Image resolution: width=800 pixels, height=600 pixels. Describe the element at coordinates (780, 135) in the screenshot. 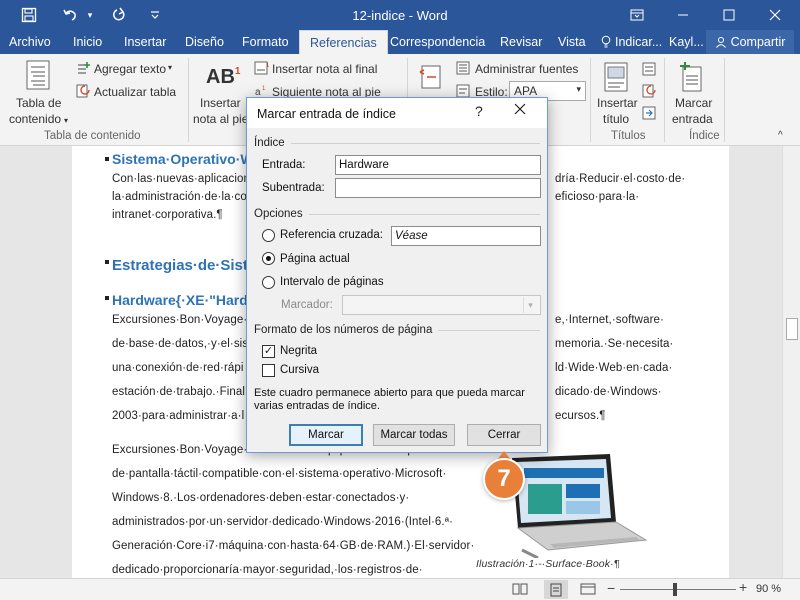

I see `collapse-ribbon-icon: ^` at that location.